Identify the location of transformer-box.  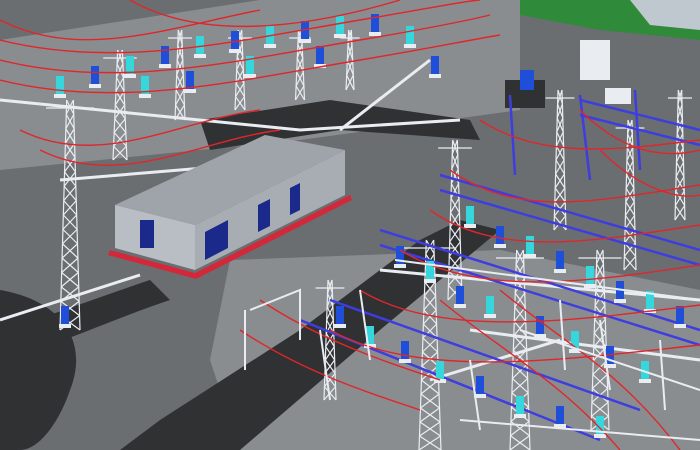
(618, 96).